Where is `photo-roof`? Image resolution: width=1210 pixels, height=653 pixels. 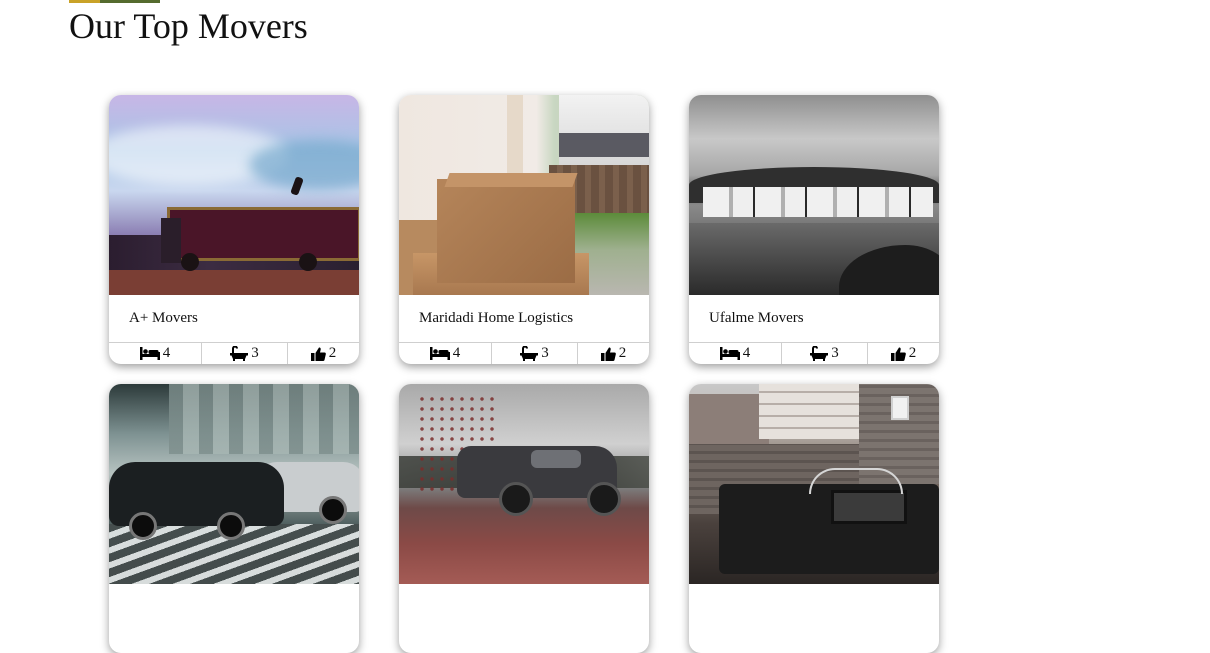 photo-roof is located at coordinates (604, 145).